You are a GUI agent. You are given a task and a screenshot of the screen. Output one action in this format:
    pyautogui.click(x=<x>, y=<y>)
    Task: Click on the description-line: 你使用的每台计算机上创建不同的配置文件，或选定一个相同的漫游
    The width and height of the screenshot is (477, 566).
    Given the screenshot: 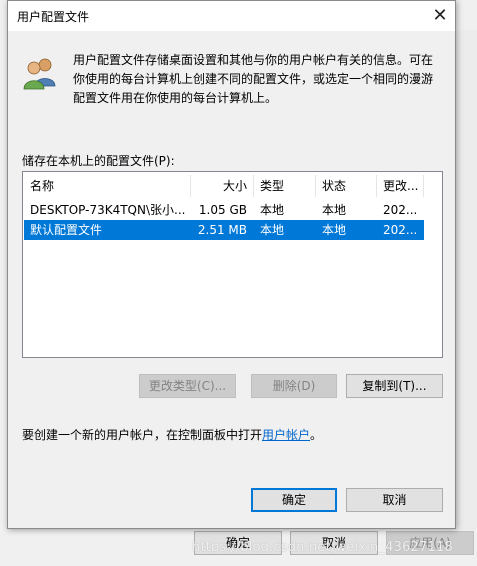 What is the action you would take?
    pyautogui.click(x=253, y=79)
    